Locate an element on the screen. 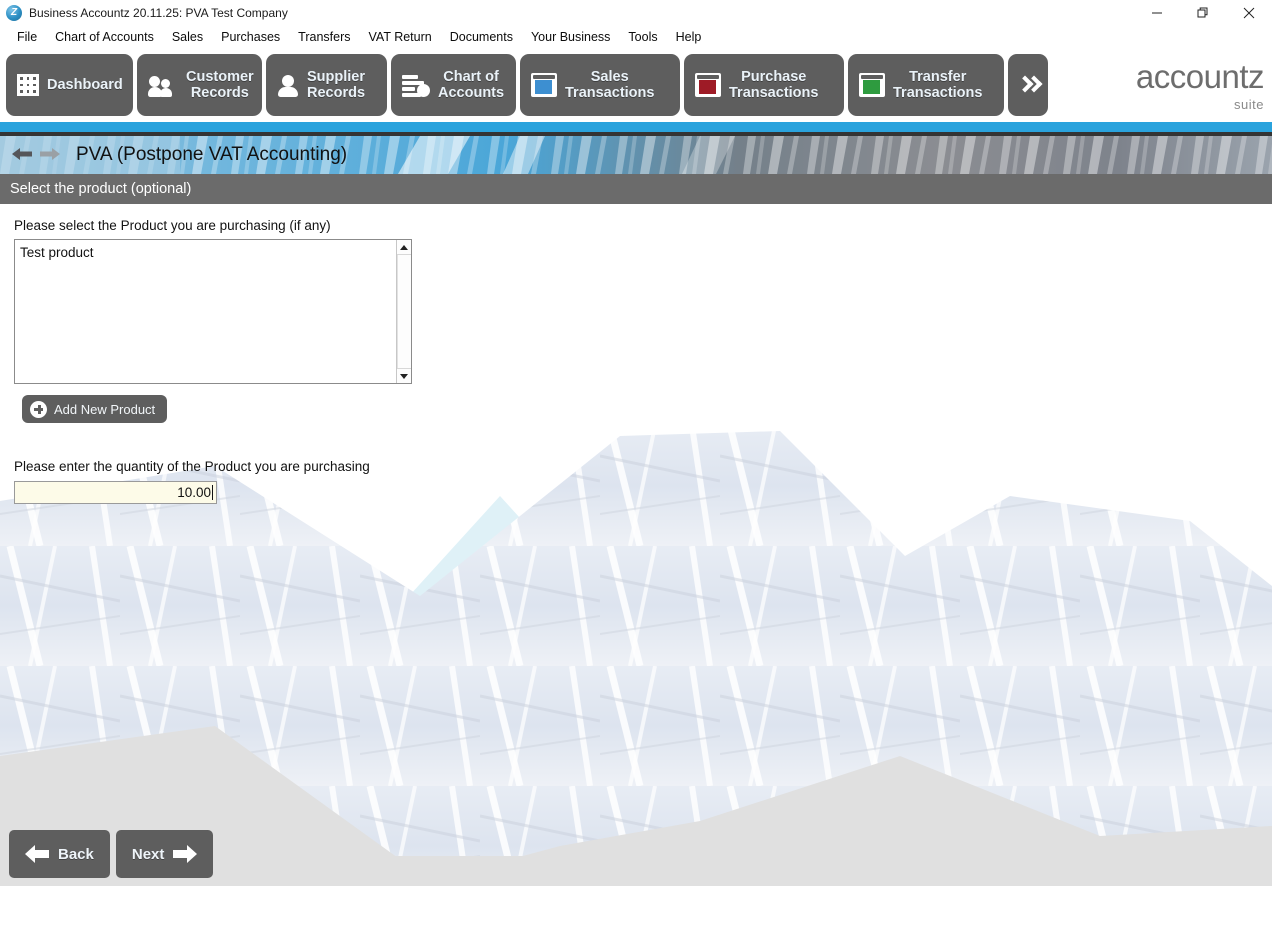 The image size is (1272, 934). toolbar-button-dashboard: Dashboard is located at coordinates (69, 85).